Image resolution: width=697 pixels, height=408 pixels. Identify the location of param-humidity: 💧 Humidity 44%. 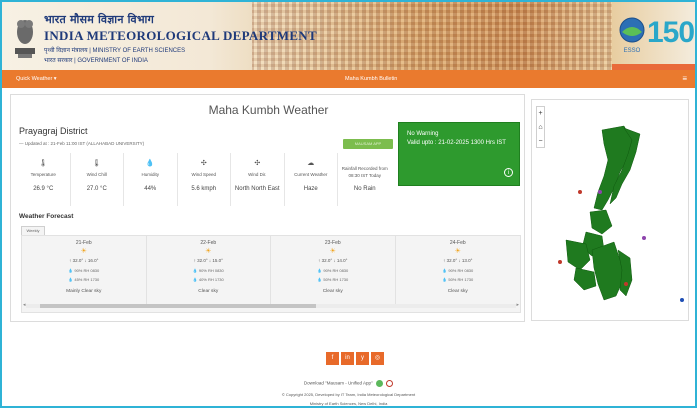
(151, 179).